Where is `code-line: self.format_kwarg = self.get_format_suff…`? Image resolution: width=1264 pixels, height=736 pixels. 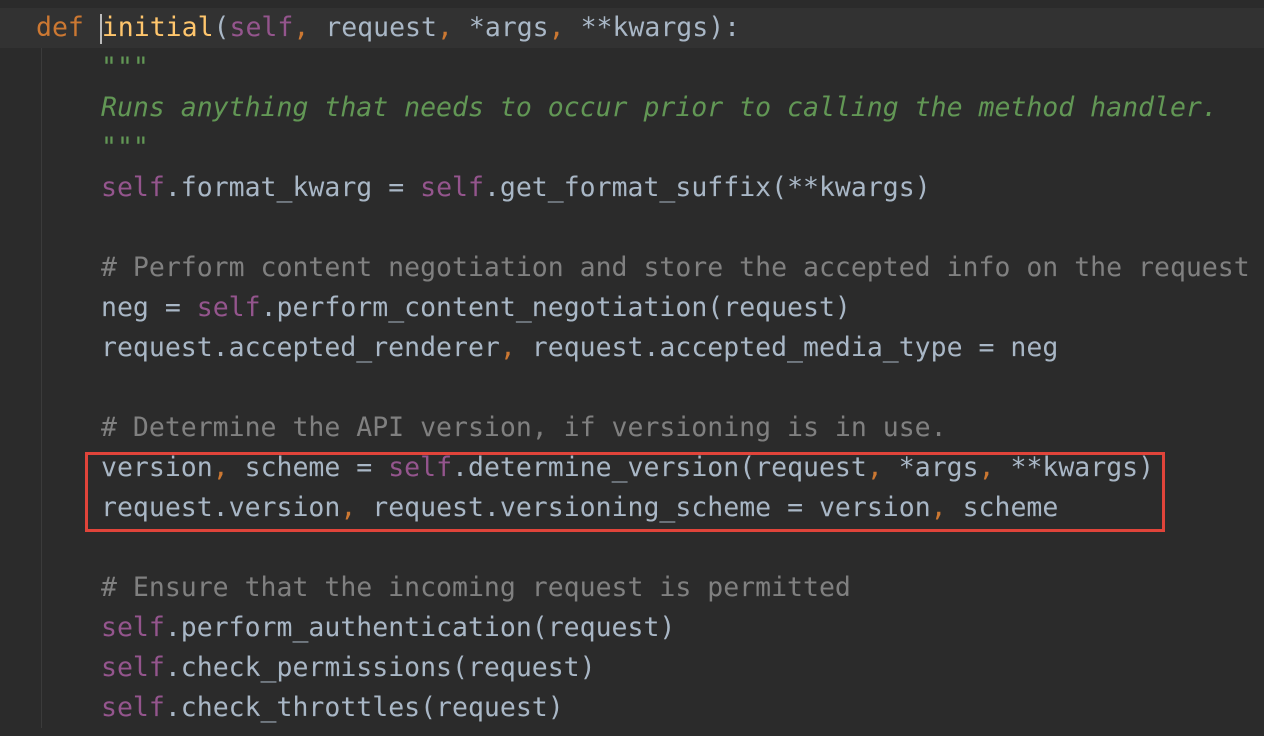
code-line: self.format_kwarg = self.get_format_suff… is located at coordinates (516, 188).